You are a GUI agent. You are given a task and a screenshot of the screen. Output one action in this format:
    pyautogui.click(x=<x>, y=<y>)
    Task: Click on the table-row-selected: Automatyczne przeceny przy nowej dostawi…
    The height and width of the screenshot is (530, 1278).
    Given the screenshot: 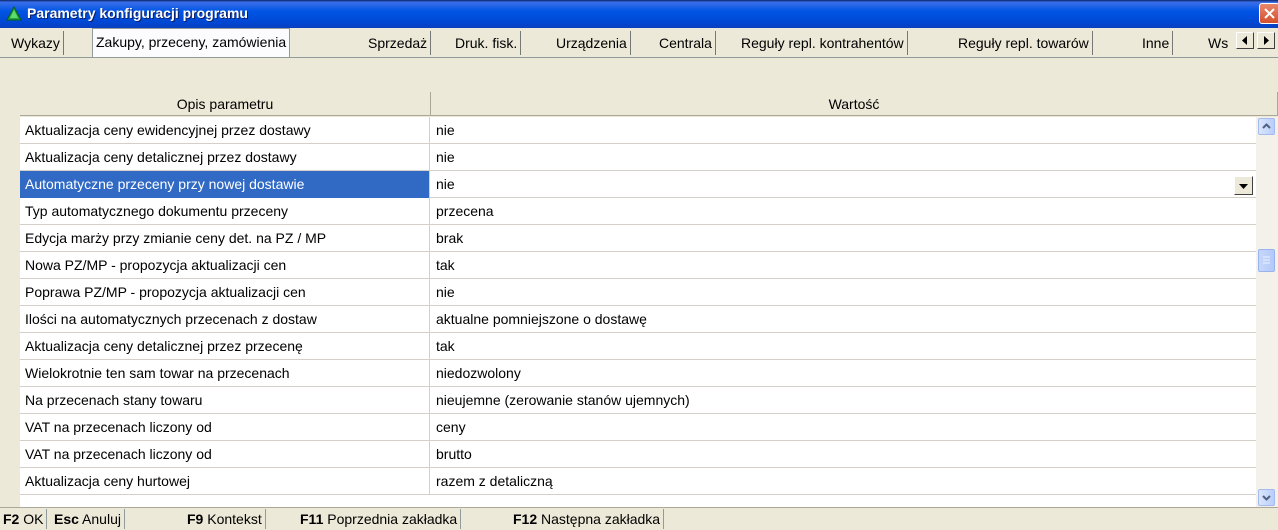 What is the action you would take?
    pyautogui.click(x=638, y=184)
    